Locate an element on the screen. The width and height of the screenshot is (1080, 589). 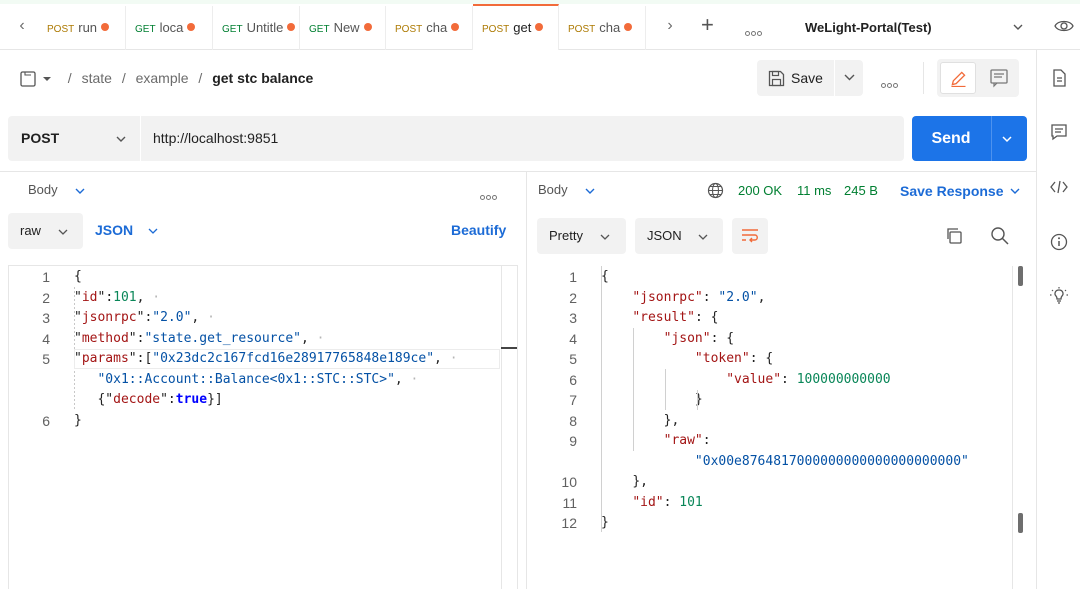
lightbulb-icon is located at coordinates (1059, 296).